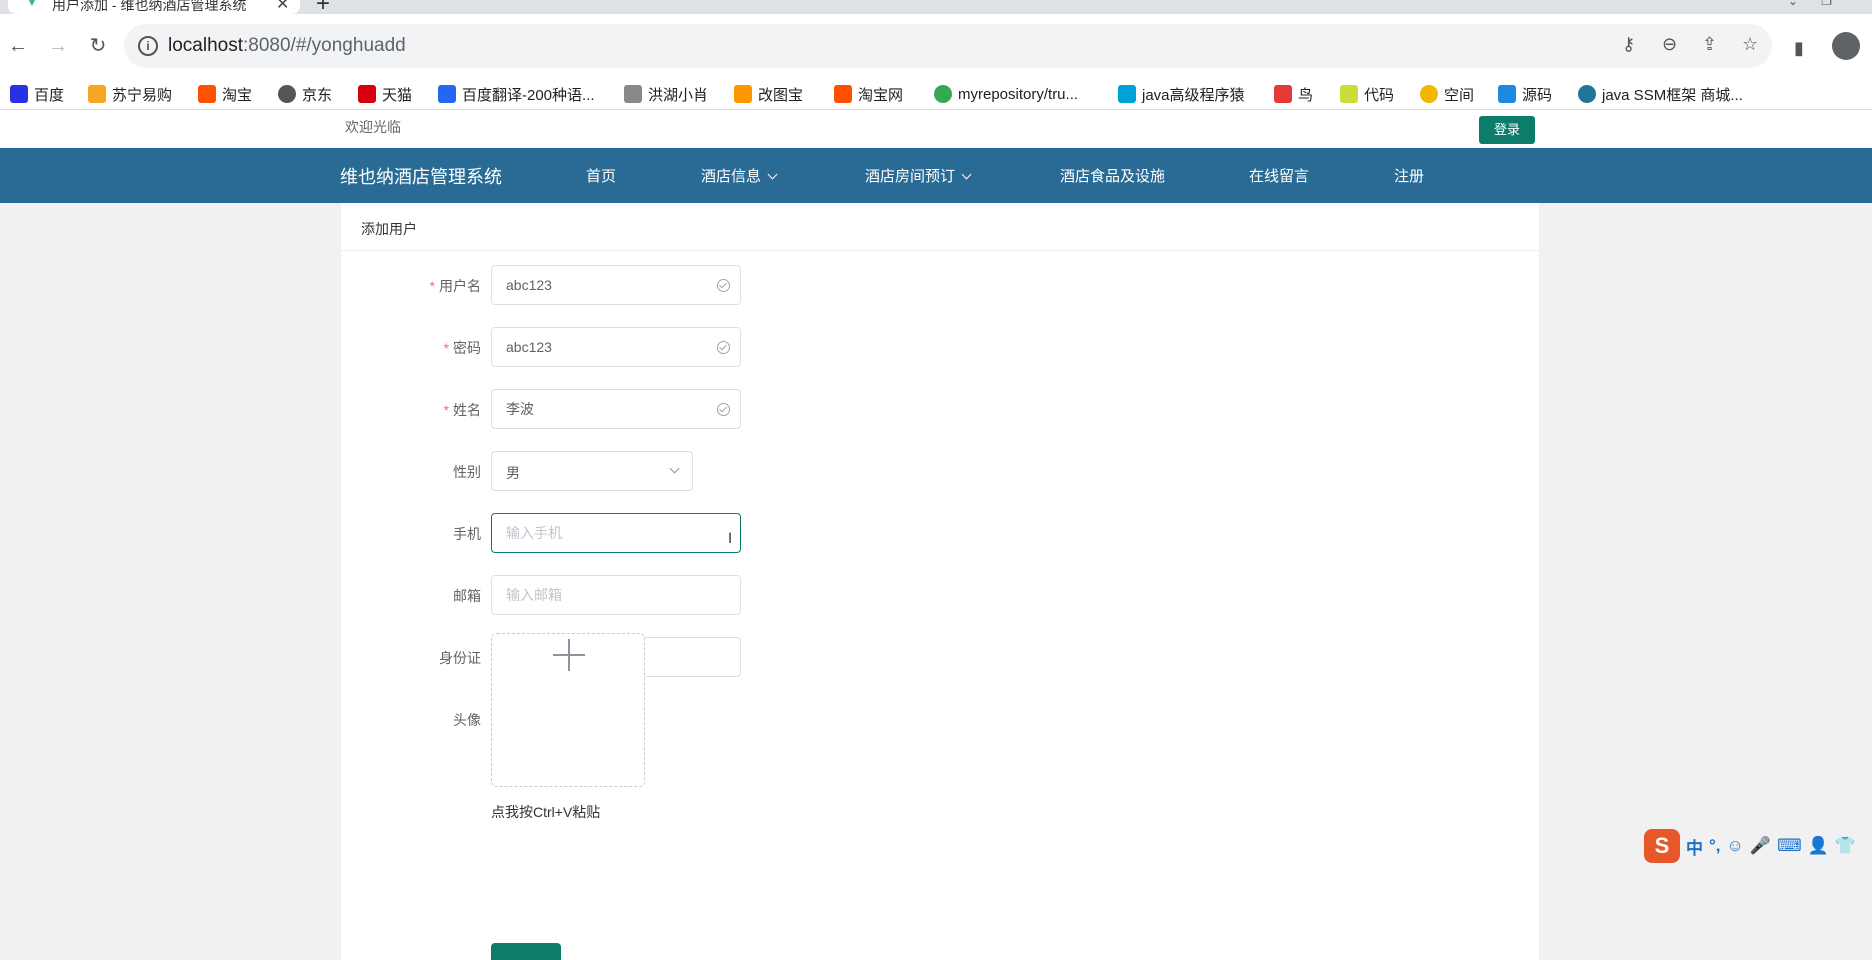  What do you see at coordinates (58, 46) in the screenshot?
I see `forward-arrow-icon: →` at bounding box center [58, 46].